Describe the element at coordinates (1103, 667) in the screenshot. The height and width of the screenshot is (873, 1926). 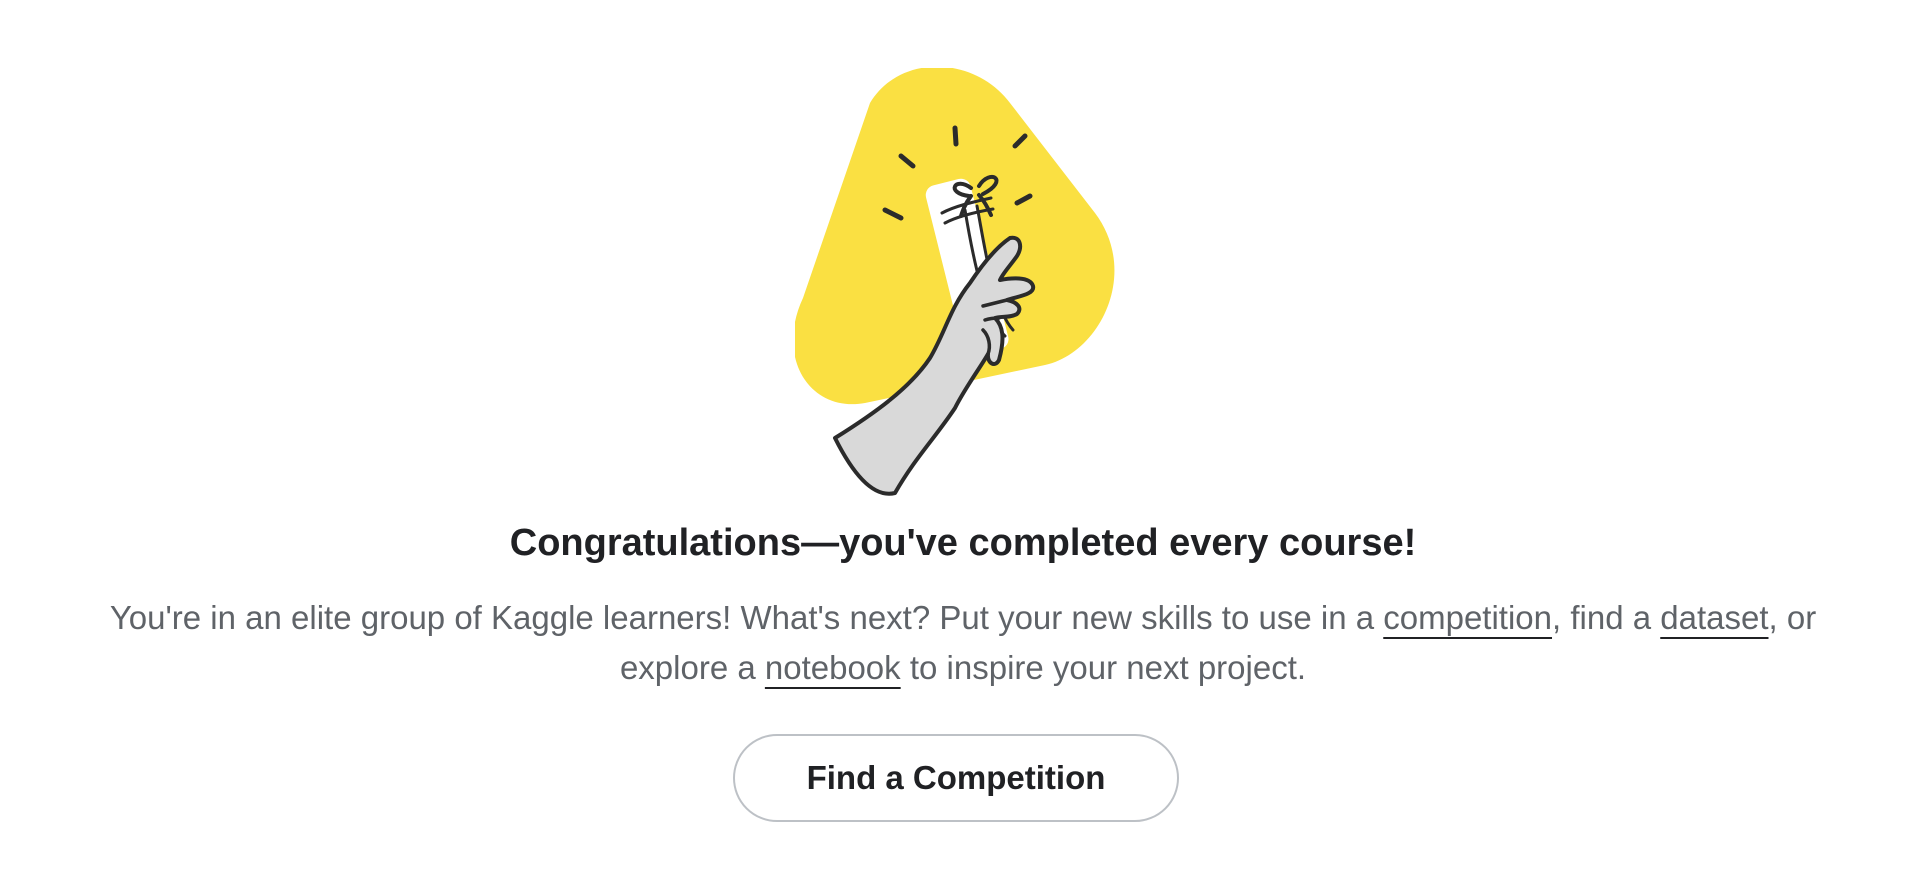
I see `message-text-4: to inspire your next project.` at that location.